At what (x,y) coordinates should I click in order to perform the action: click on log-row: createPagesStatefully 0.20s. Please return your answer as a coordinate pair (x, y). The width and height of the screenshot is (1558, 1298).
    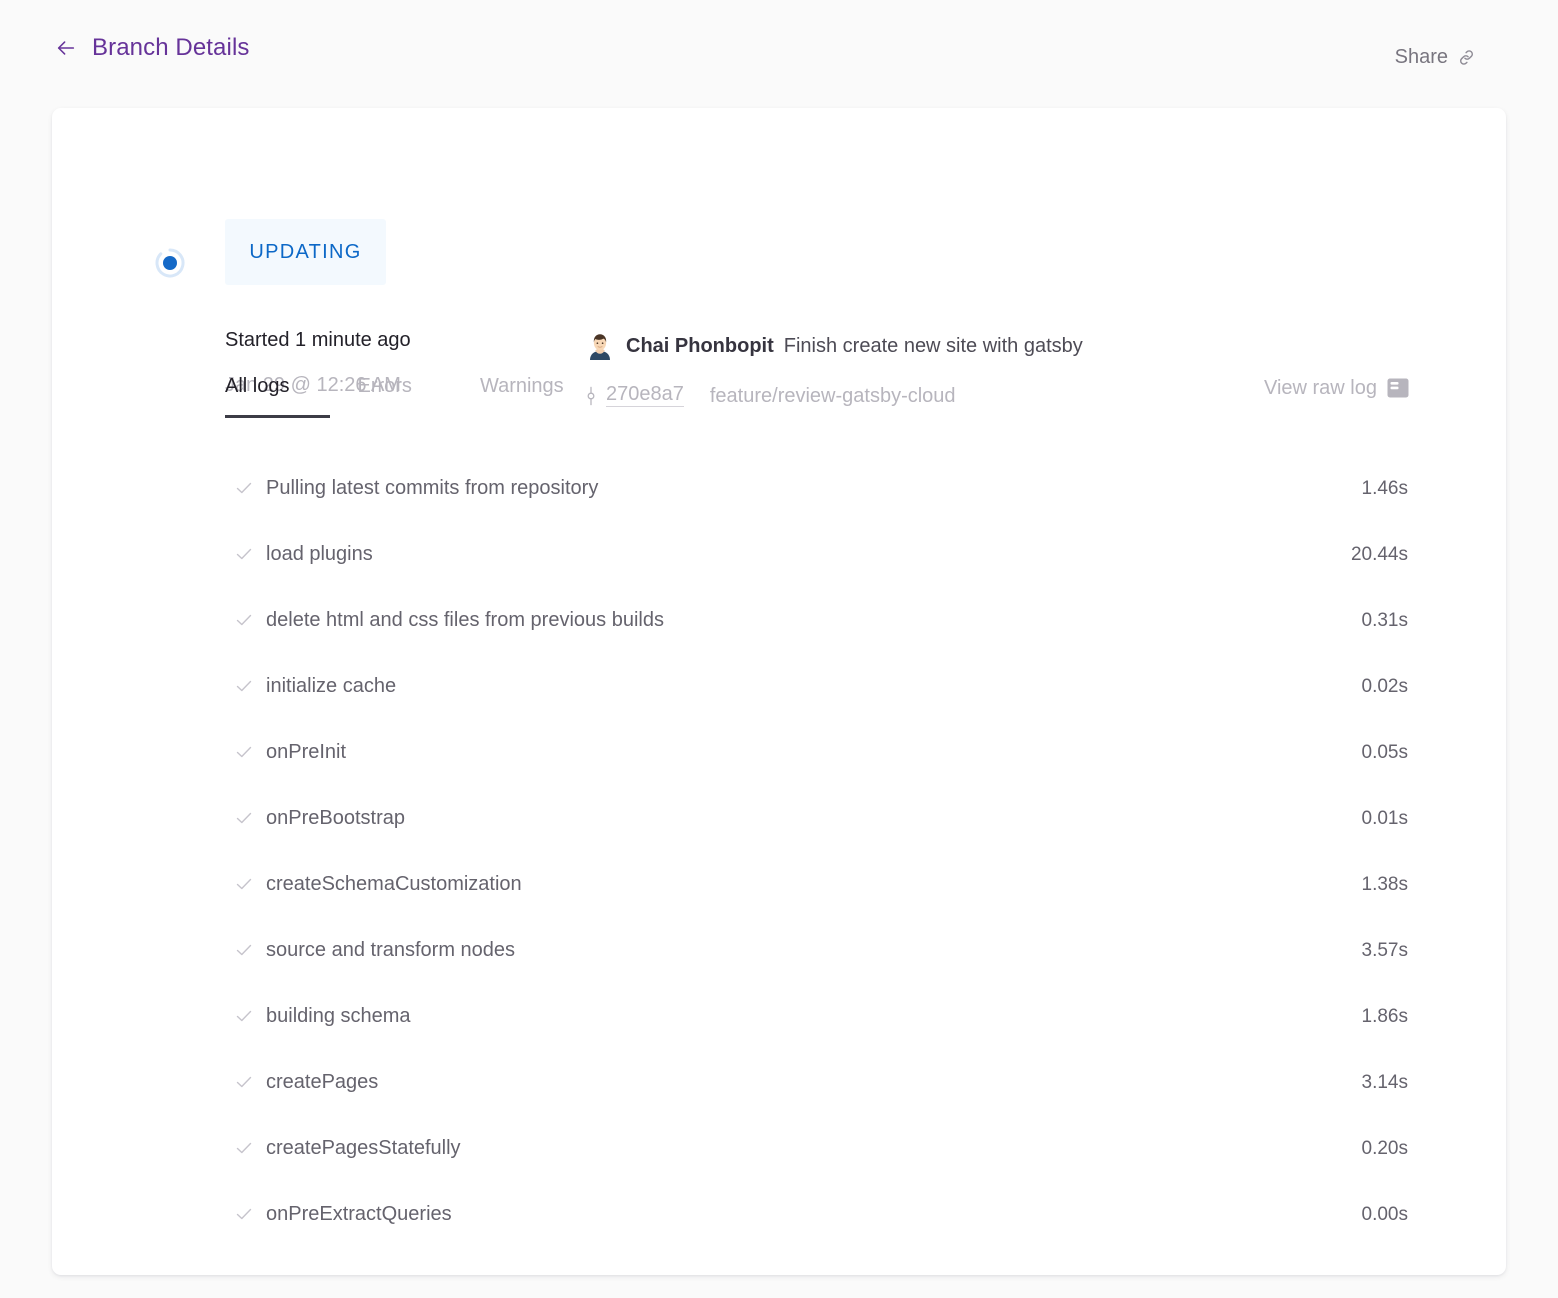
    Looking at the image, I should click on (779, 1148).